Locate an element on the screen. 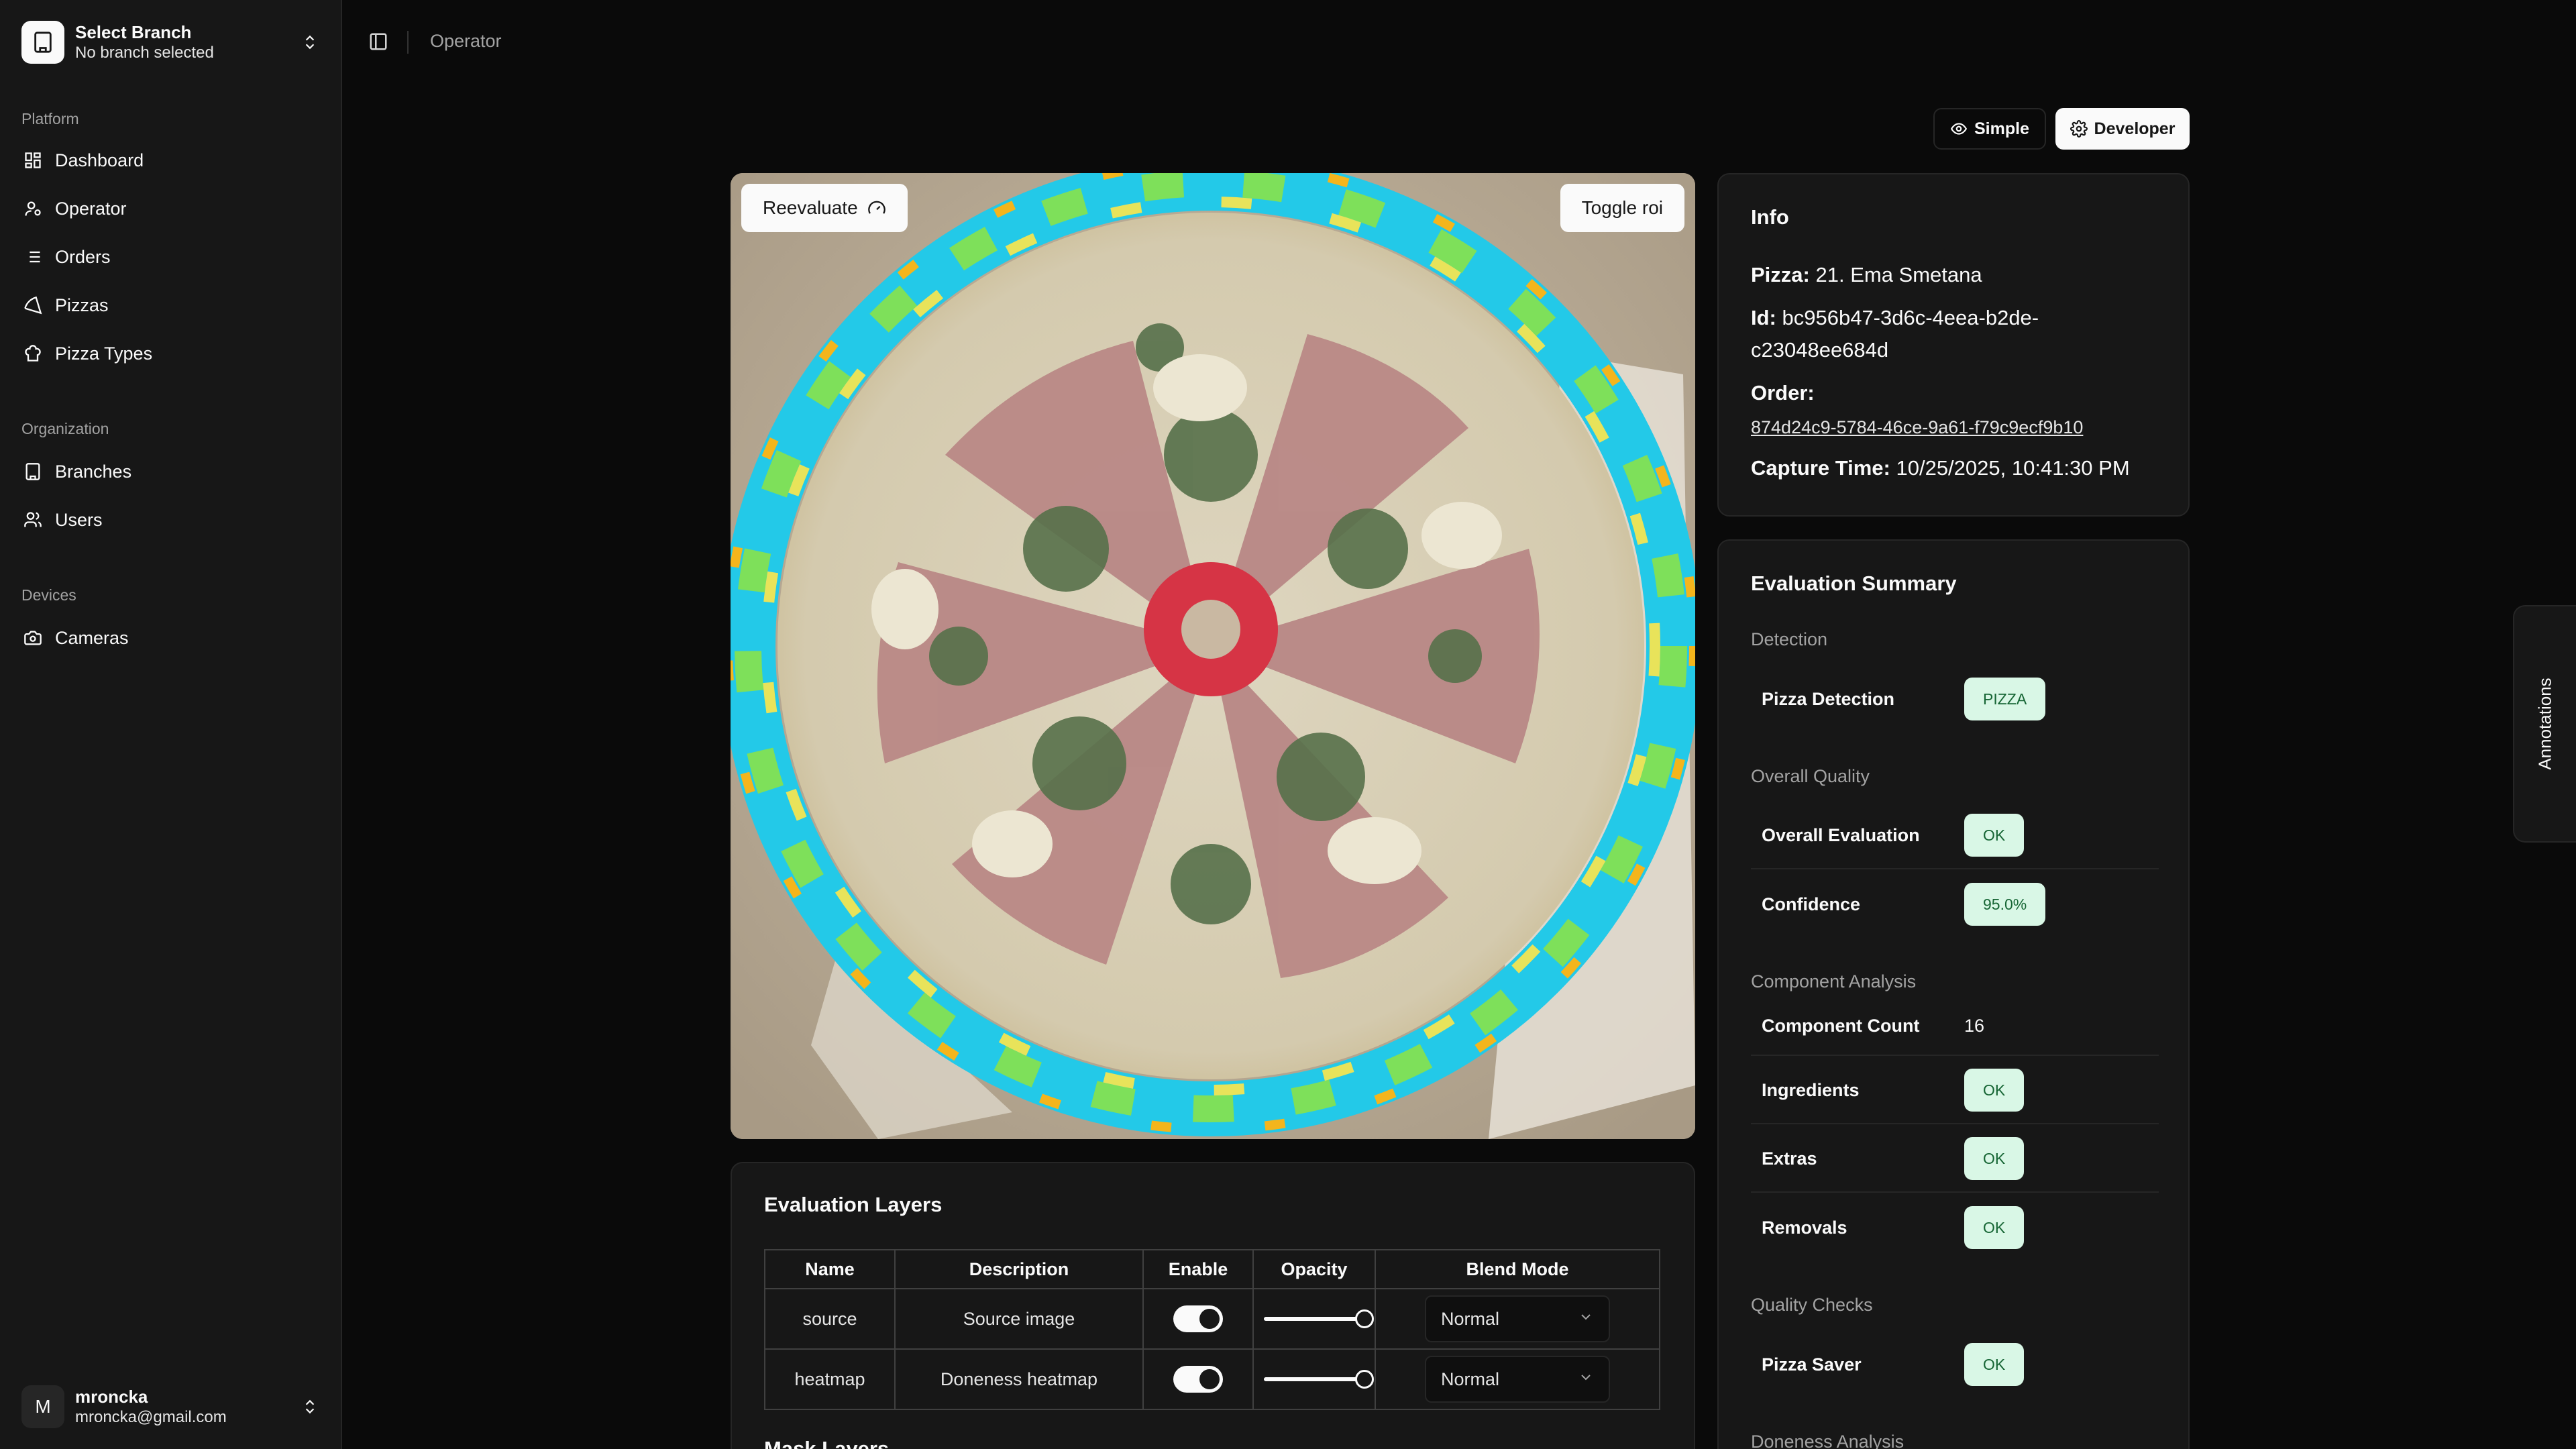  info-title: Info is located at coordinates (1770, 217).